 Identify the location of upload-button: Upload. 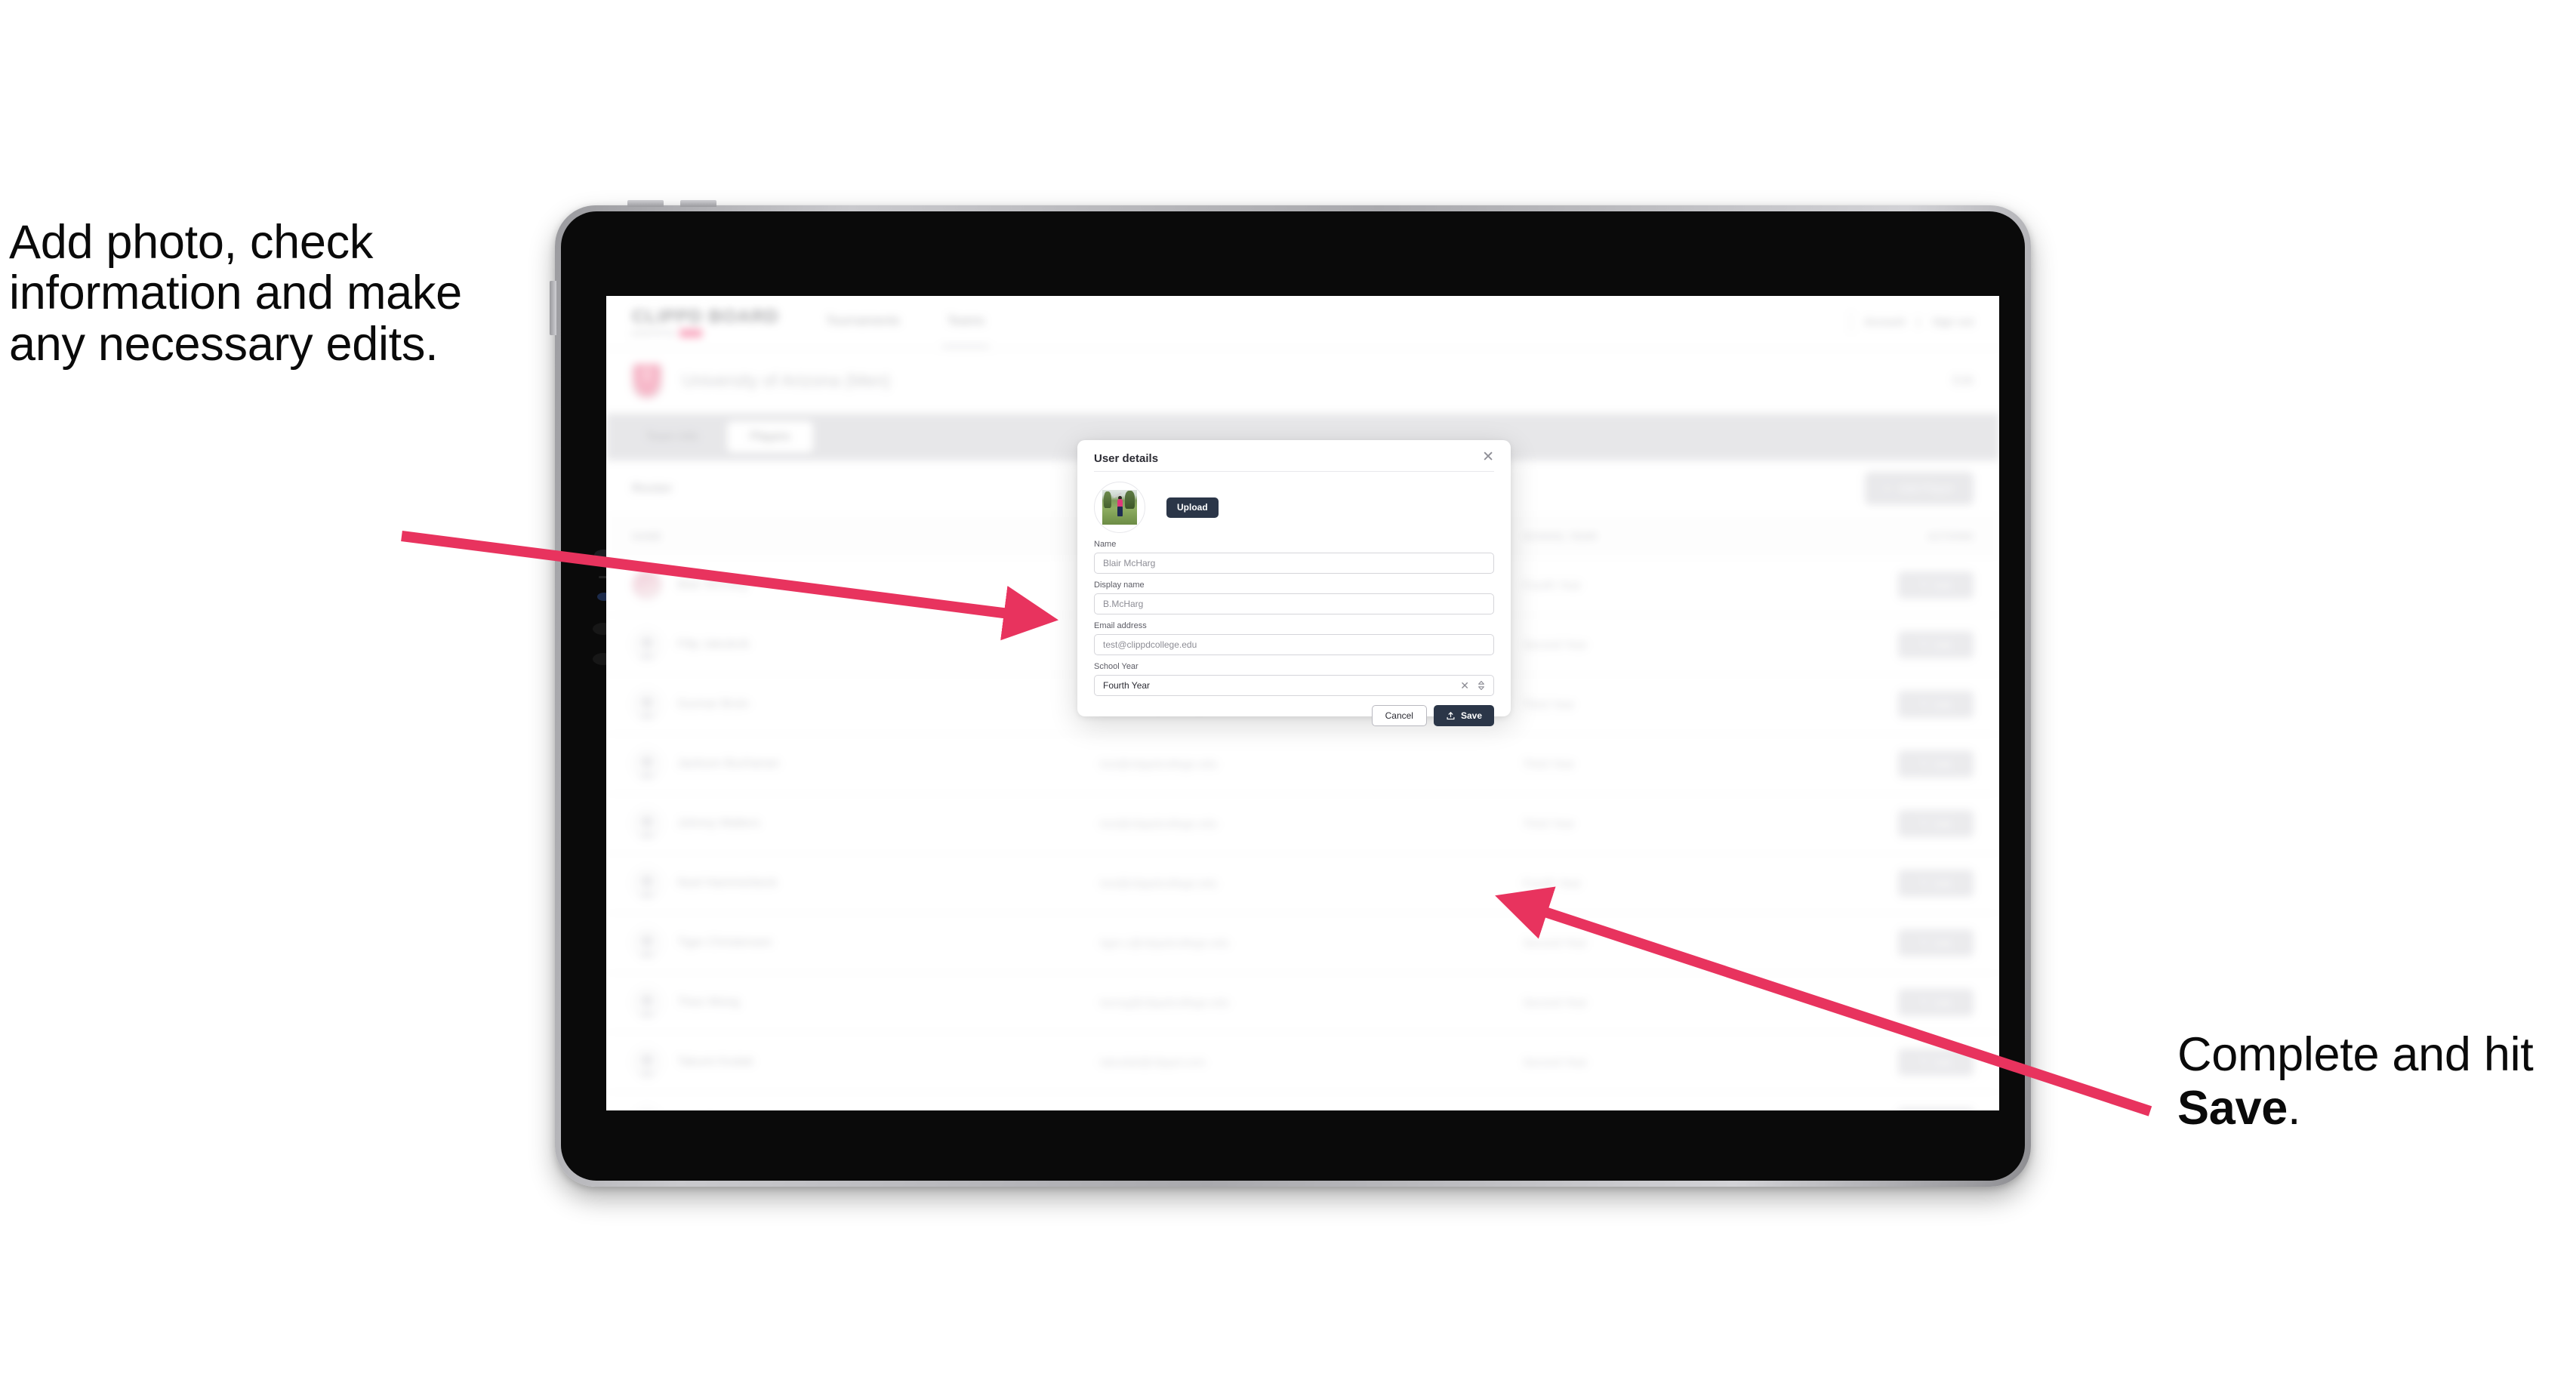
(1192, 507).